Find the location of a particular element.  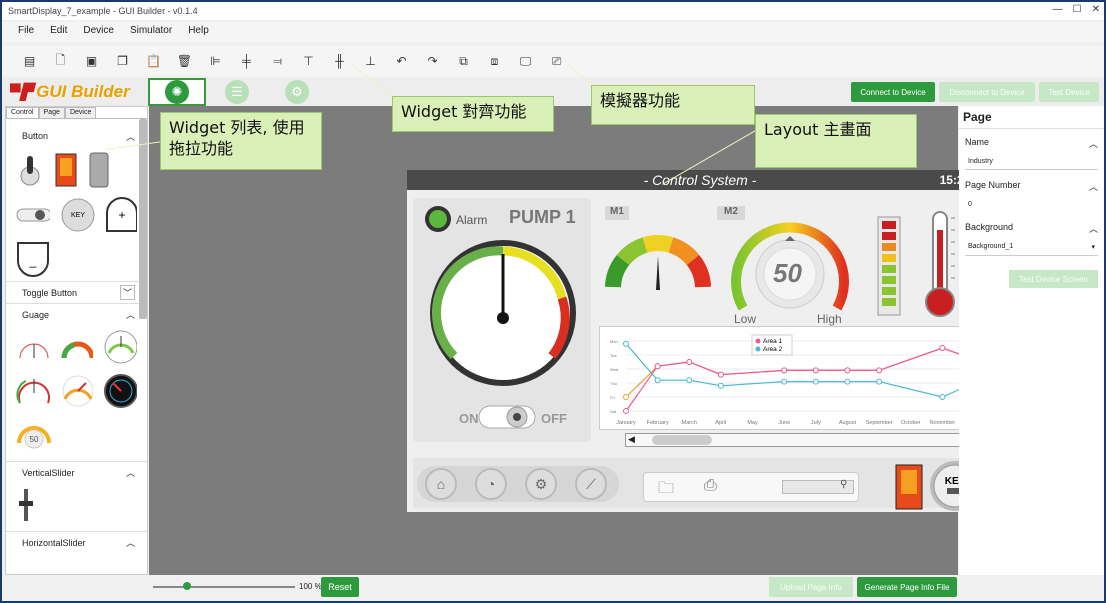

zoom-slider is located at coordinates (224, 587).